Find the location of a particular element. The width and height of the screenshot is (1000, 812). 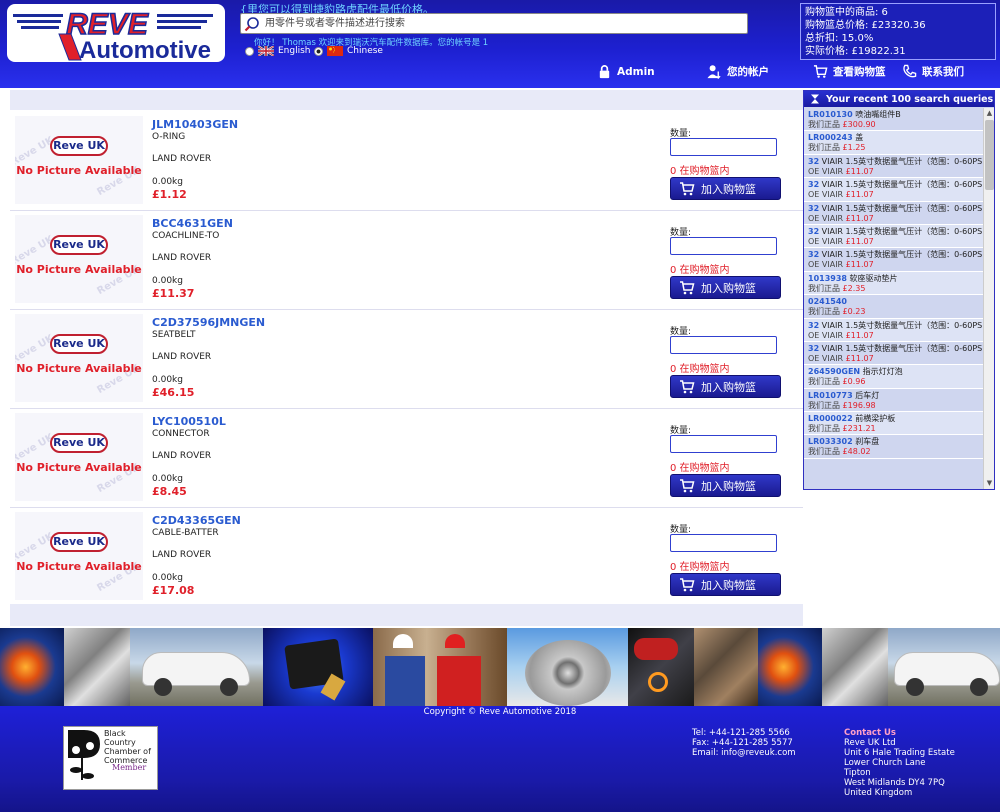

recent-search-code: LR000022 is located at coordinates (830, 418).